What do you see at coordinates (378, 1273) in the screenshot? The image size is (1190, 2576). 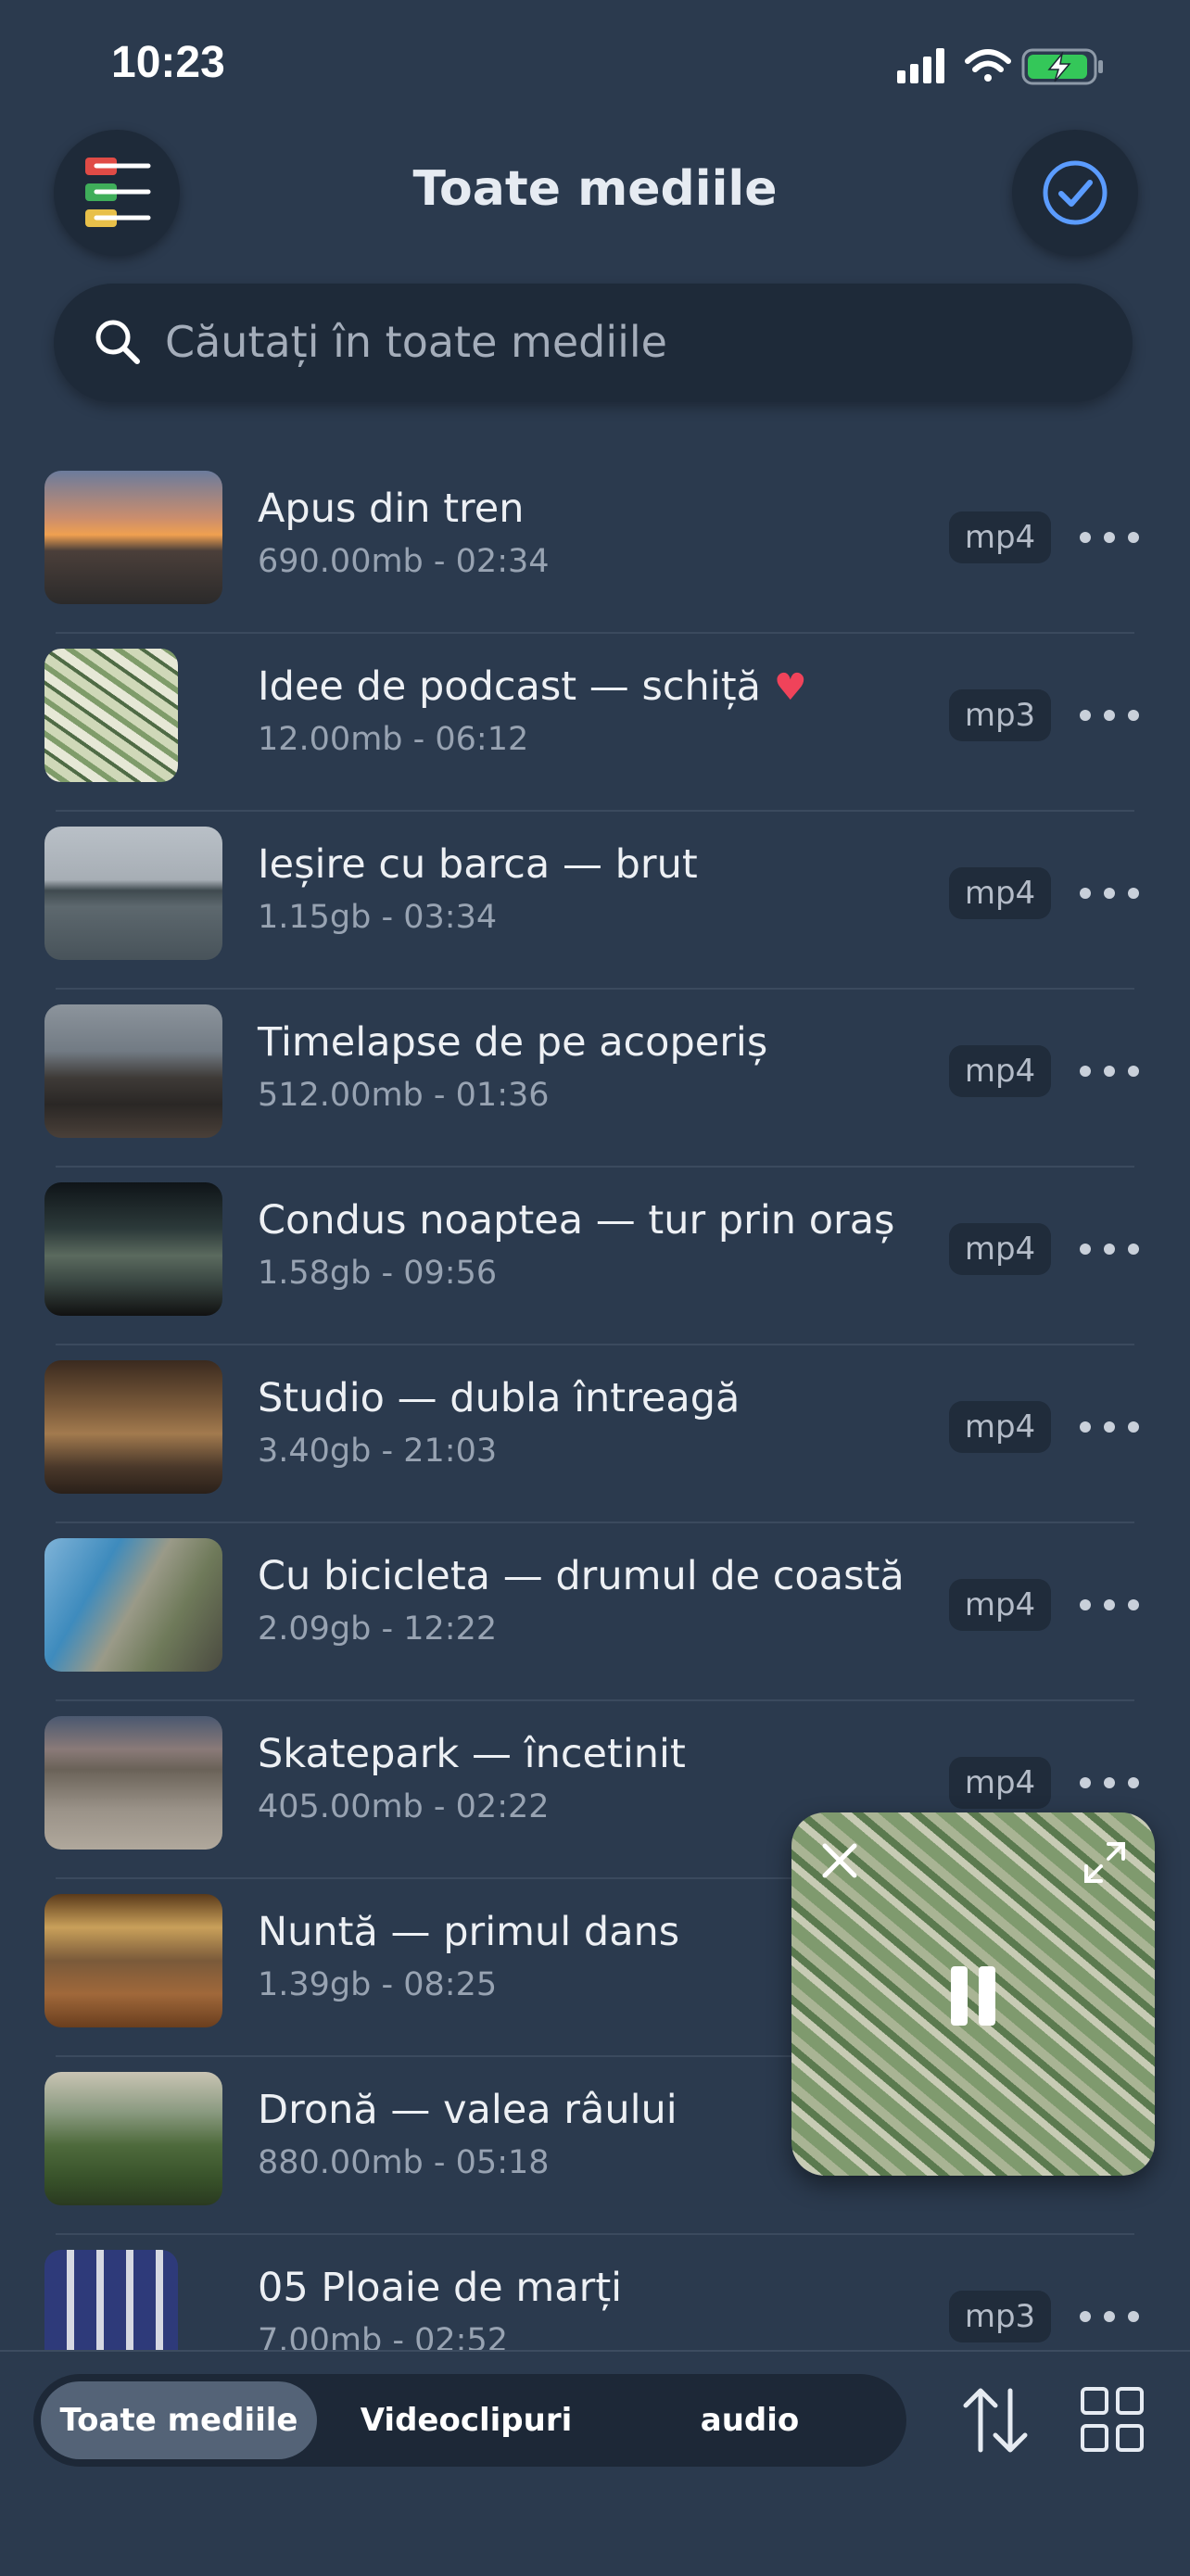 I see `item-meta: 1.58gb - 09:56` at bounding box center [378, 1273].